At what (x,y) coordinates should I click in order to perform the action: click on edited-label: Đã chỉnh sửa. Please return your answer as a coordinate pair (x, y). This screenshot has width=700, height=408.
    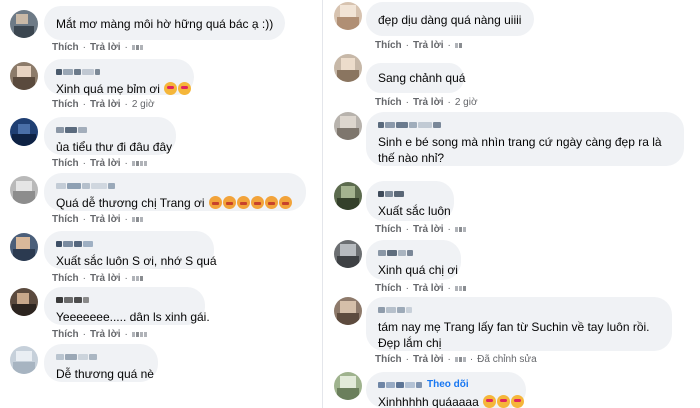
    Looking at the image, I should click on (507, 359).